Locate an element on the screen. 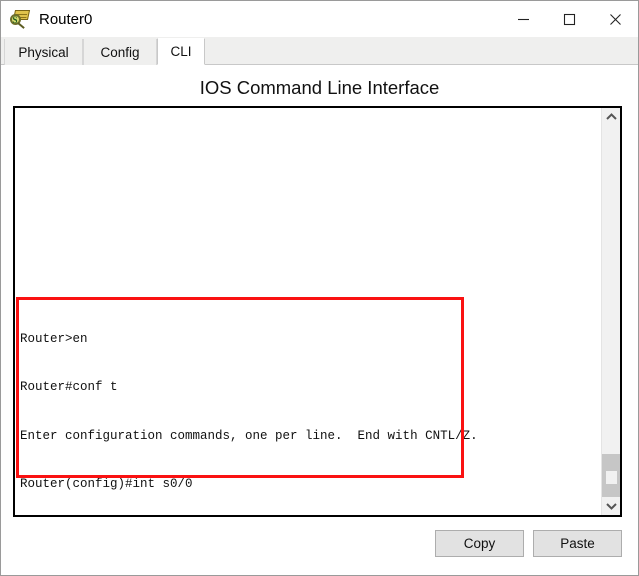 This screenshot has width=639, height=576. tab-bar: Physical Config CLI is located at coordinates (319, 51).